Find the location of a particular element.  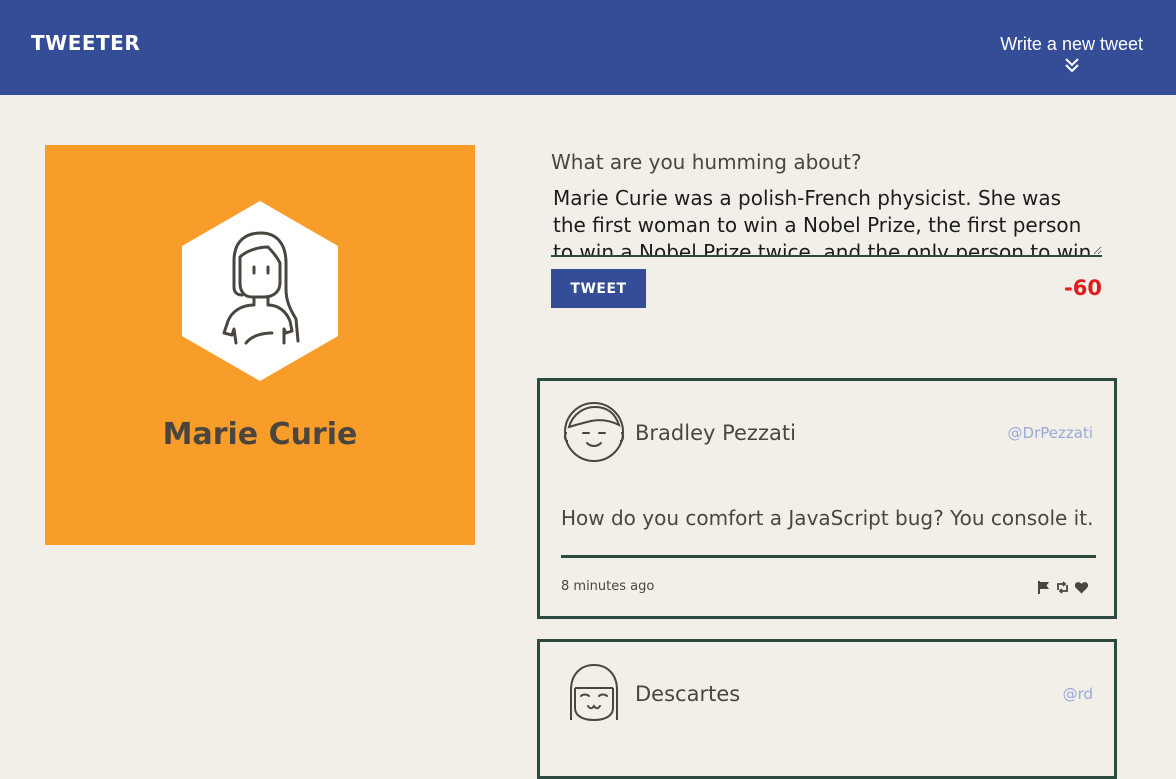

write-new-tweet-toggle: Write a new tweet is located at coordinates (1071, 53).